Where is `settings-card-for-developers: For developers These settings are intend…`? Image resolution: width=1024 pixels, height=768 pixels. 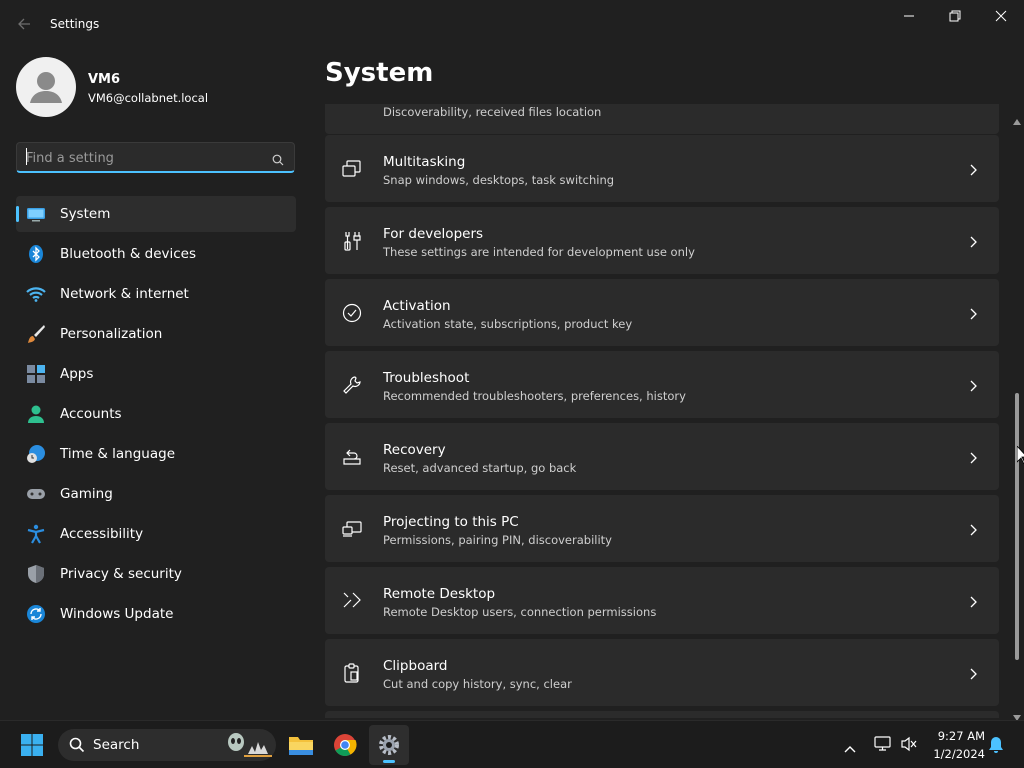
settings-card-for-developers: For developers These settings are intend… is located at coordinates (662, 240).